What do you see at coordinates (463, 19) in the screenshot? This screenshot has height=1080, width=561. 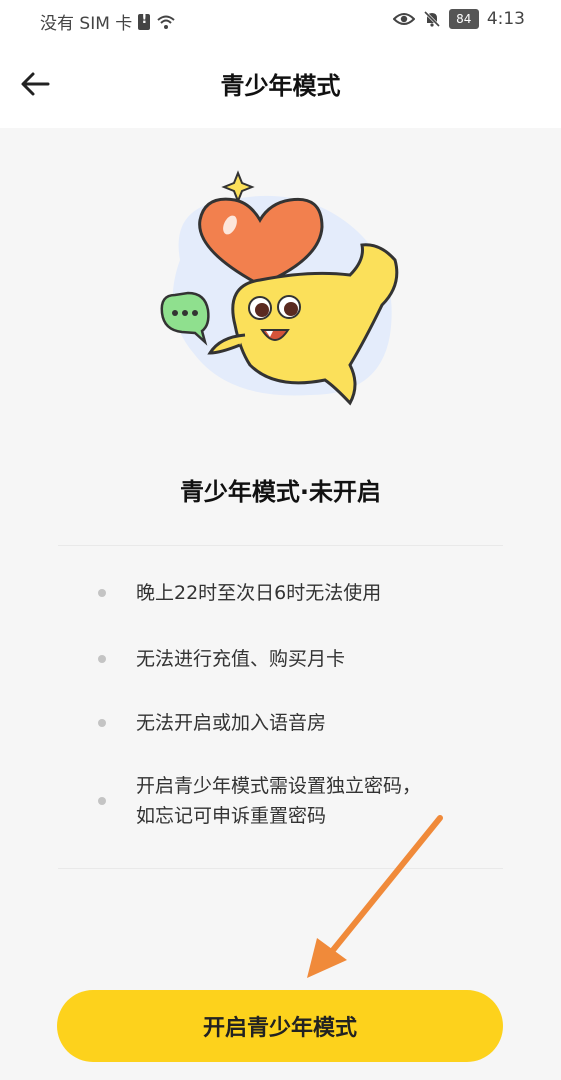 I see `battery-icon: 84` at bounding box center [463, 19].